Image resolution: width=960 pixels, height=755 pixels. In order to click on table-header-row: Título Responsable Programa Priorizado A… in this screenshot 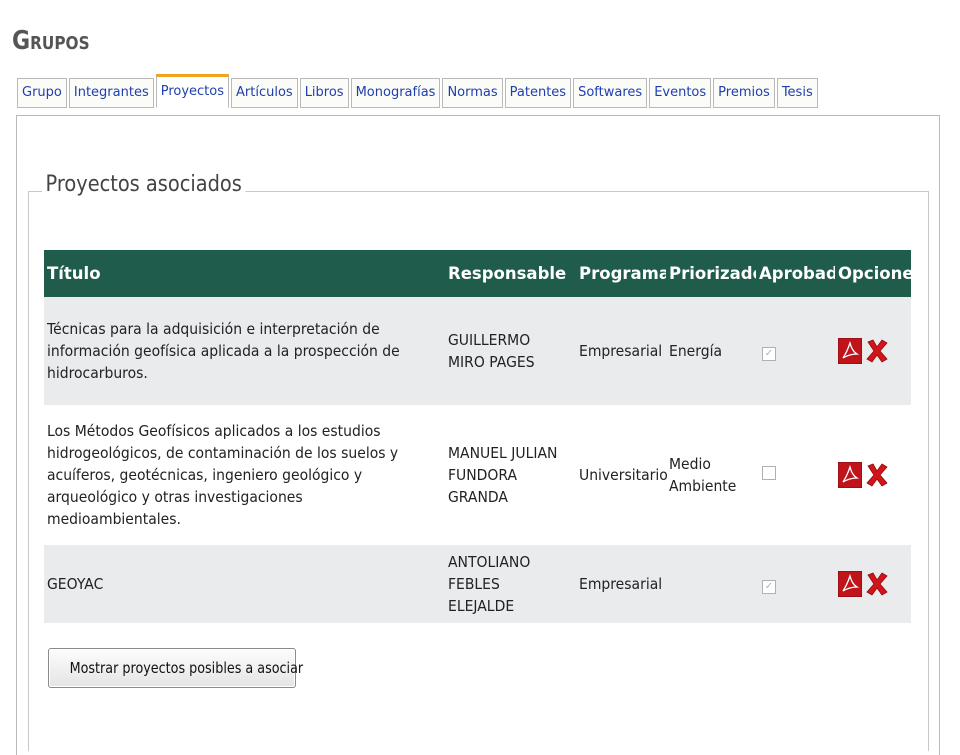, I will do `click(477, 273)`.